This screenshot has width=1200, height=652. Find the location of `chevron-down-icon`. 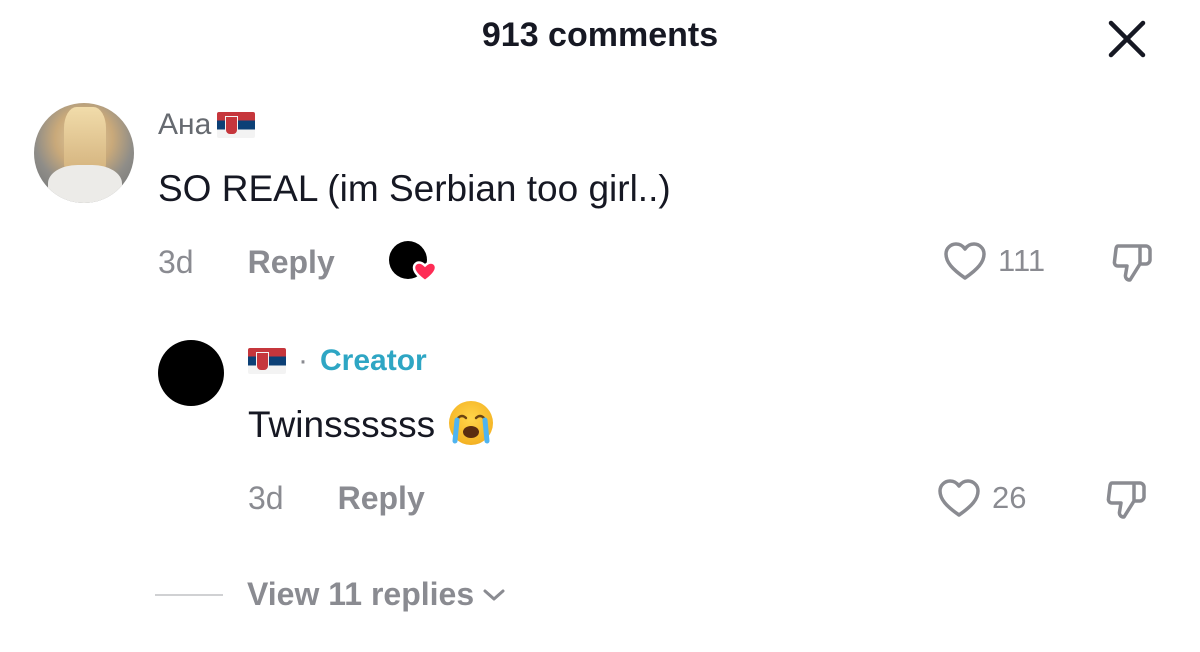

chevron-down-icon is located at coordinates (494, 594).